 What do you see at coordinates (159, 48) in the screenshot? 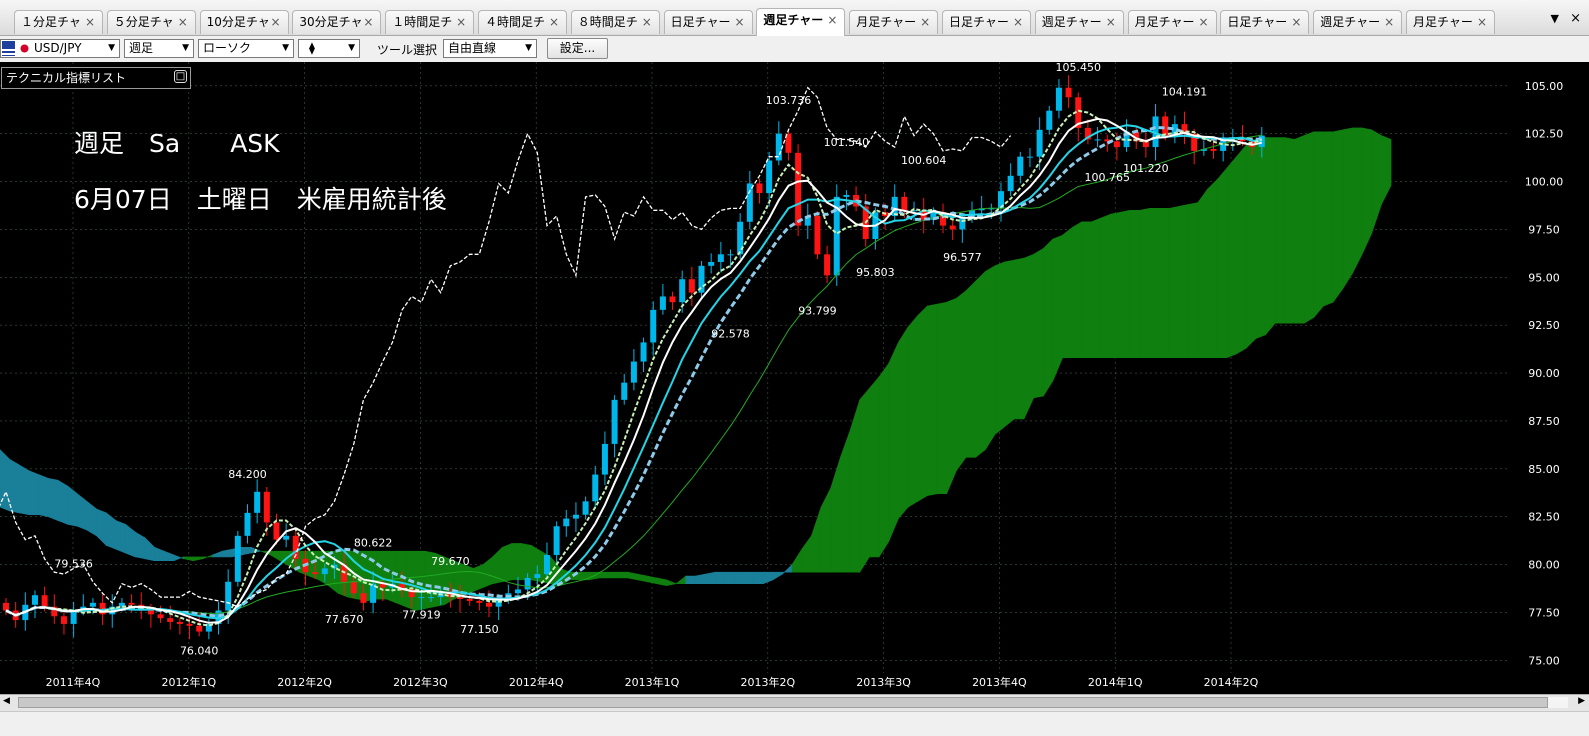
I see `period-select: 週足 ▼` at bounding box center [159, 48].